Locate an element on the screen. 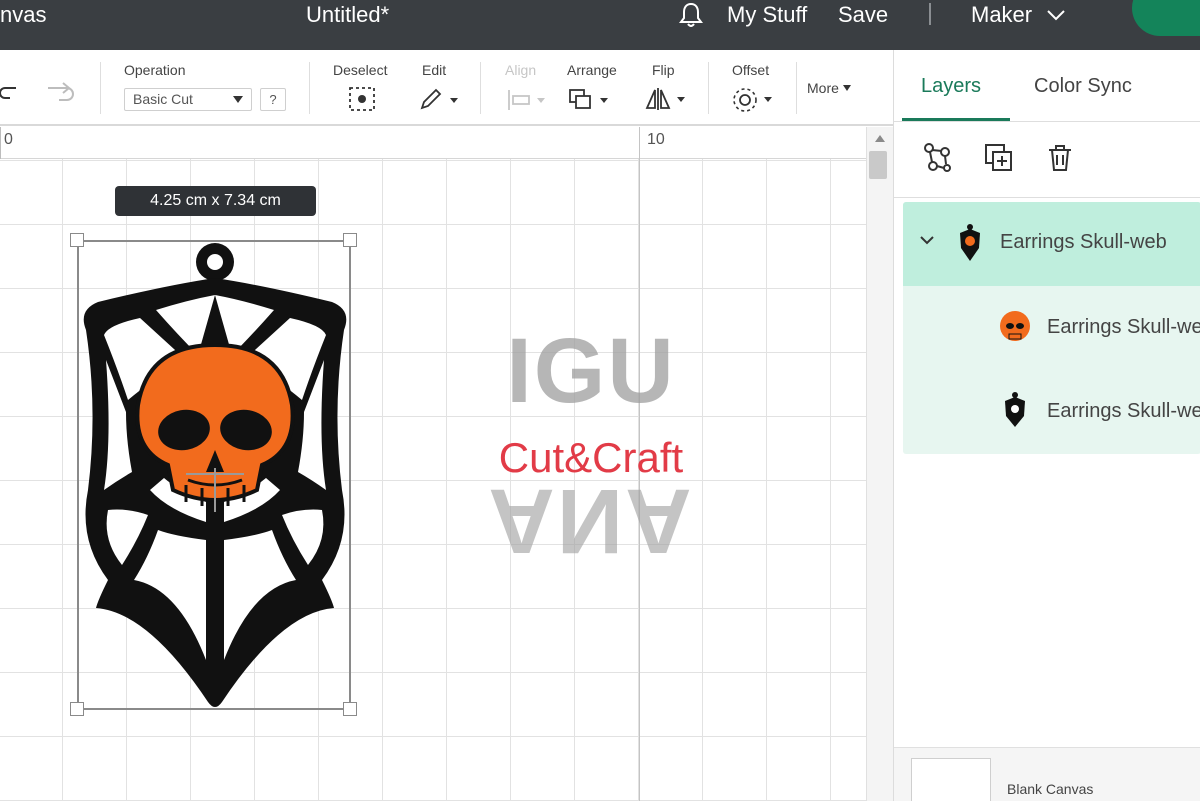 This screenshot has height=801, width=1200. duplicate-icon is located at coordinates (999, 158).